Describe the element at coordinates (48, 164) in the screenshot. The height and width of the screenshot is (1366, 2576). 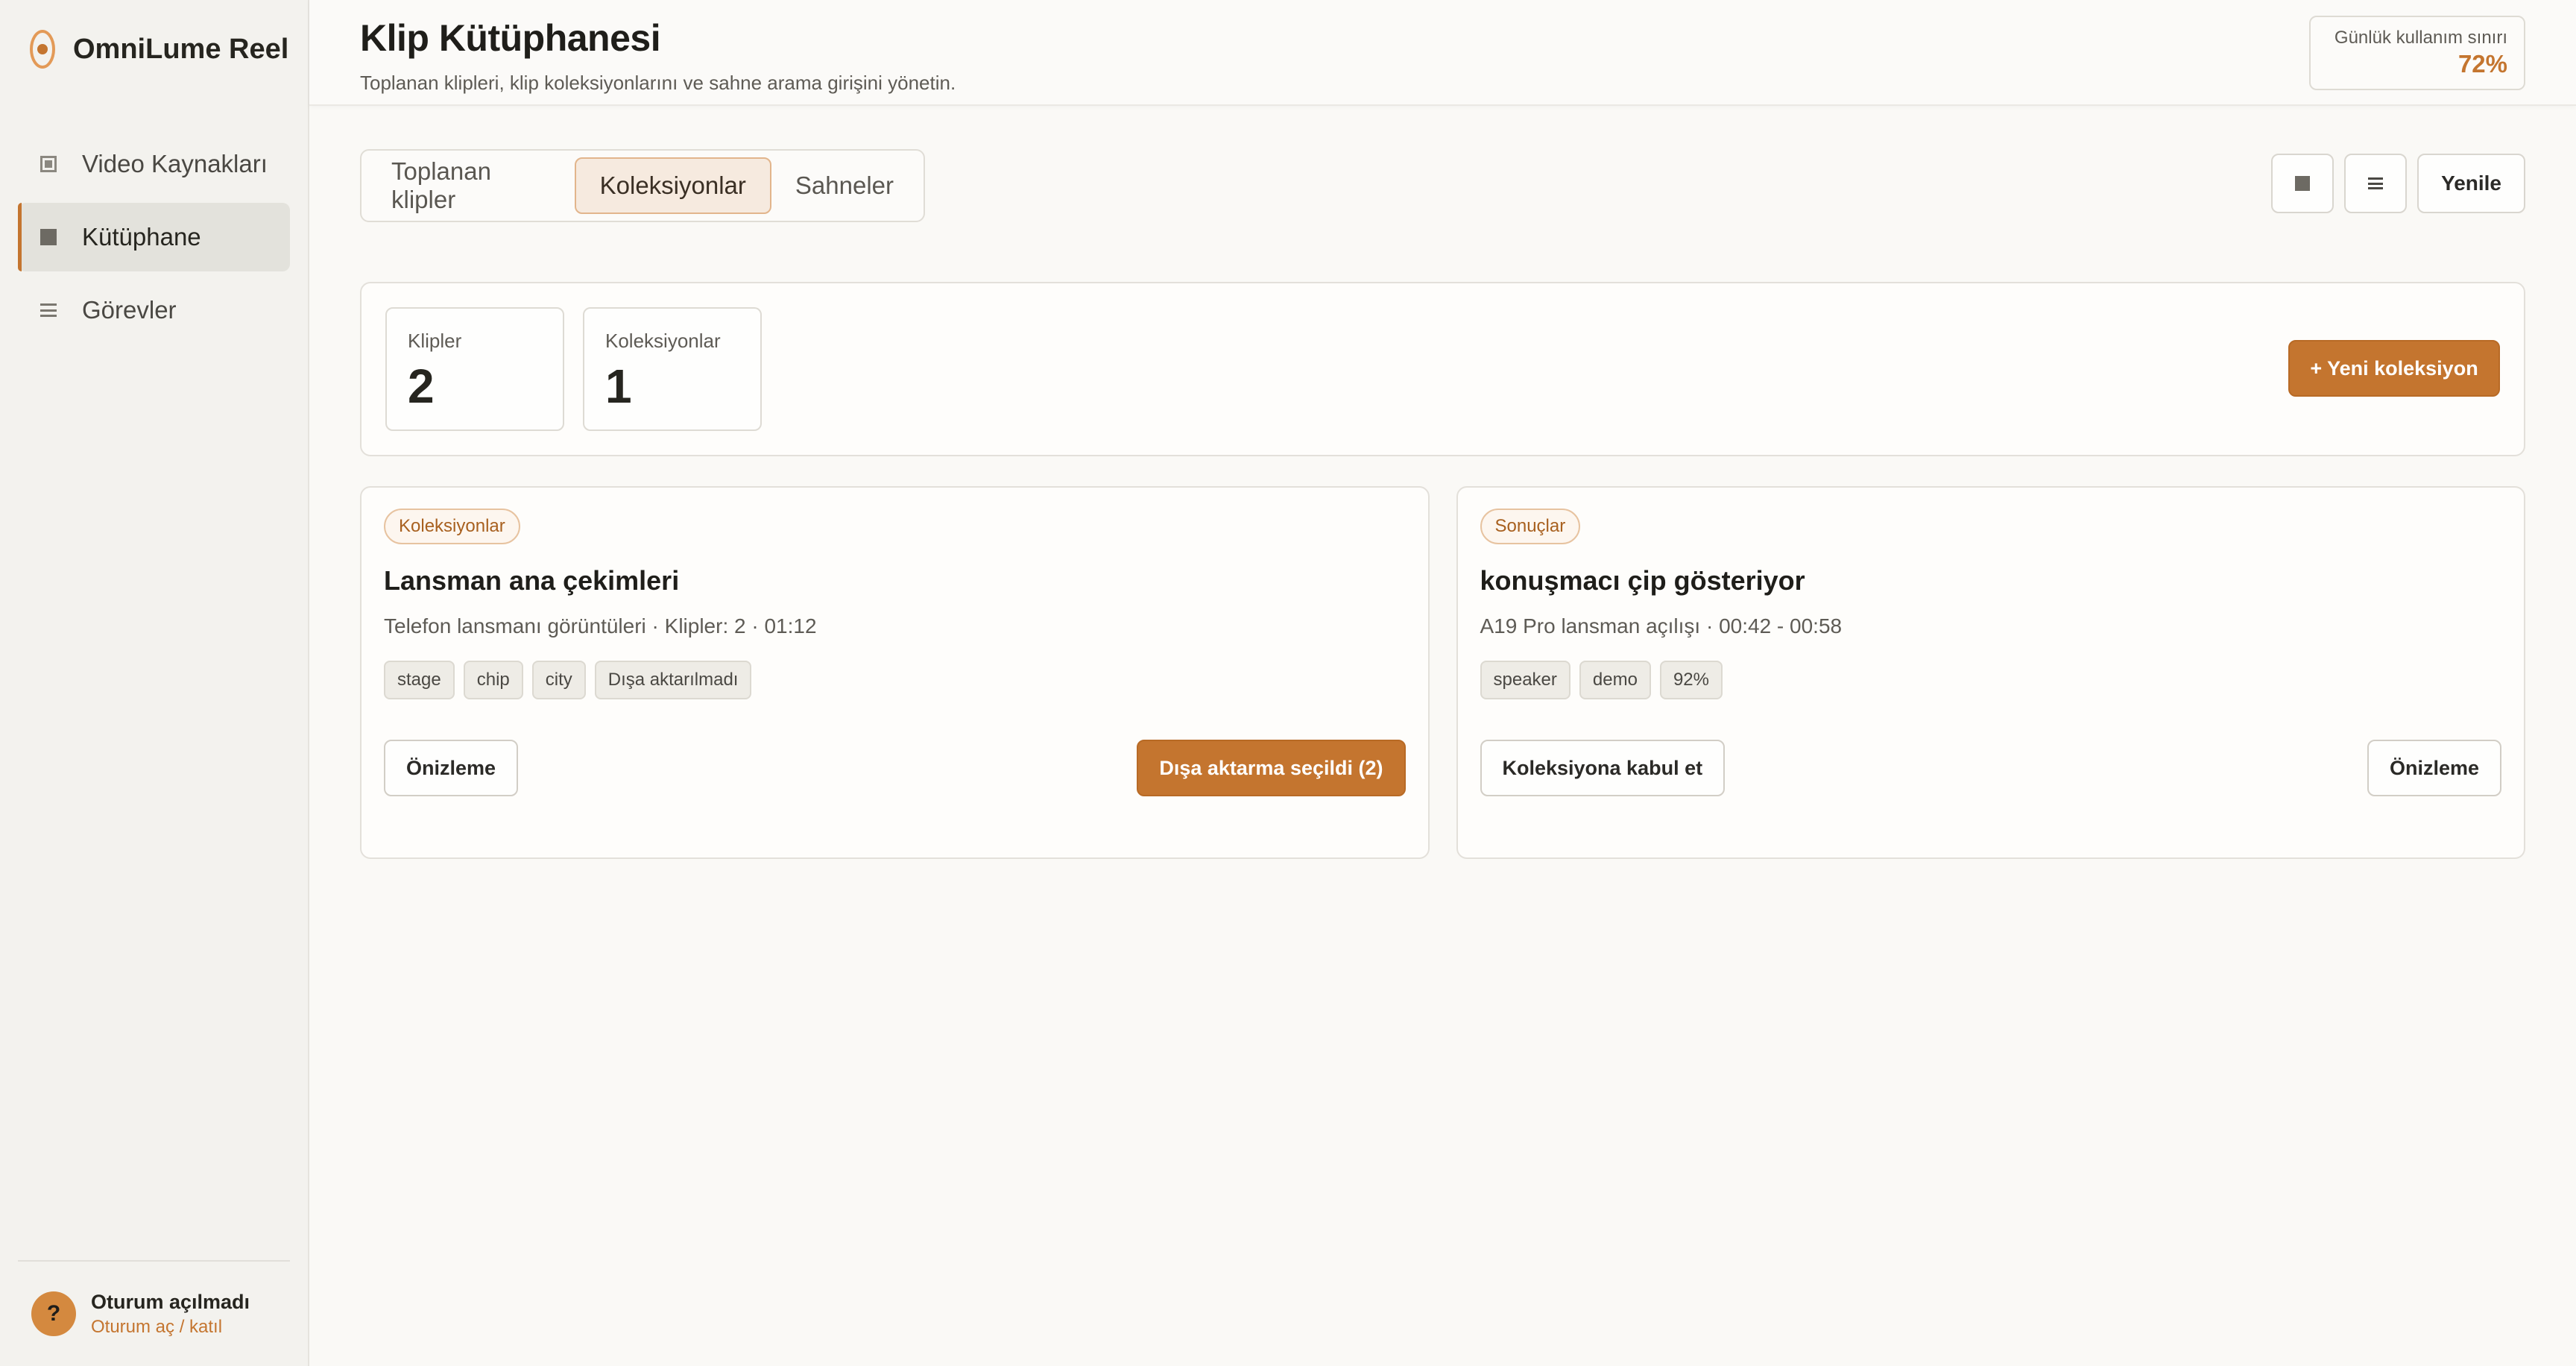
I see `video-source-icon` at that location.